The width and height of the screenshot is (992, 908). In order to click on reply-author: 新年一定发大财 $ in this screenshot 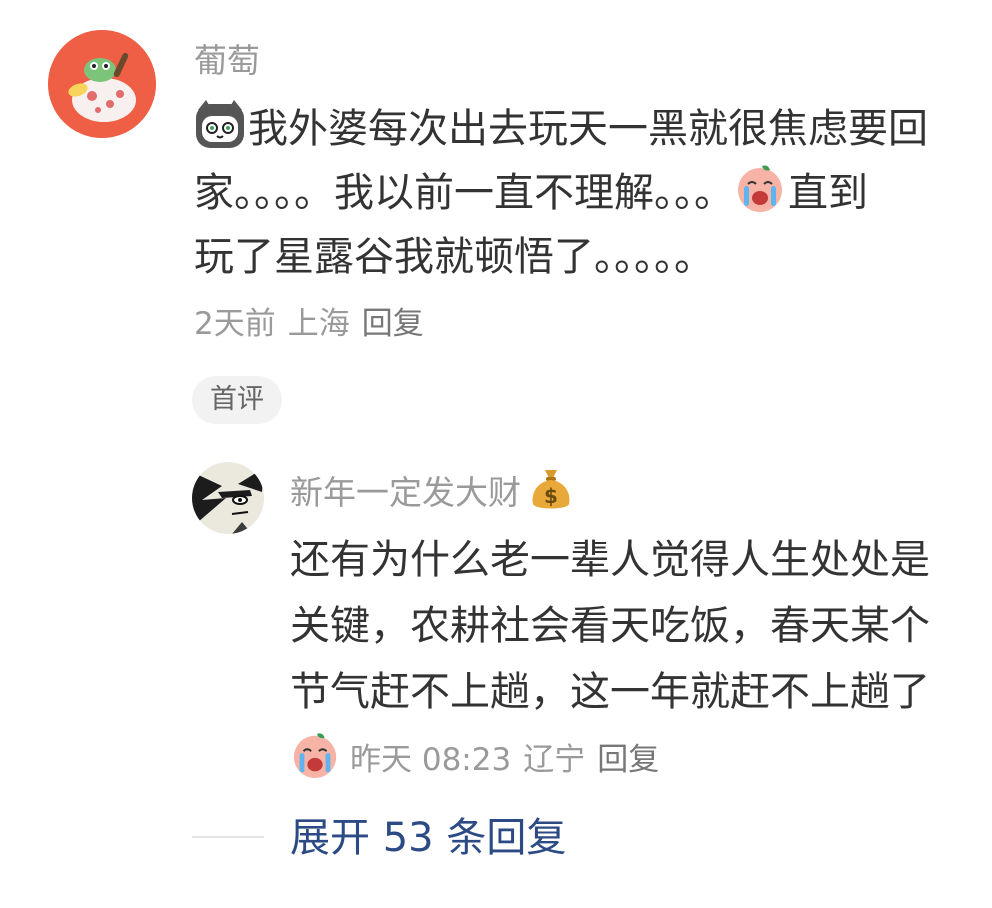, I will do `click(431, 492)`.